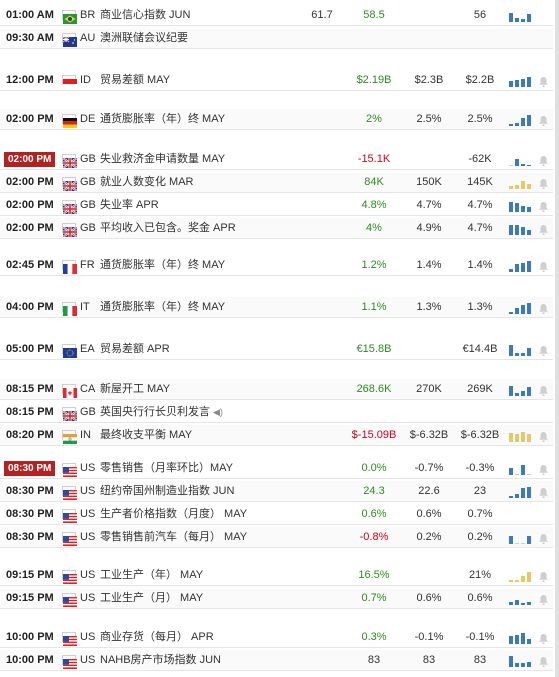  I want to click on table-row: 02:00 PM DE 通货膨胀率（年）终 MAY 2% 2.5% 2.5%, so click(276, 119).